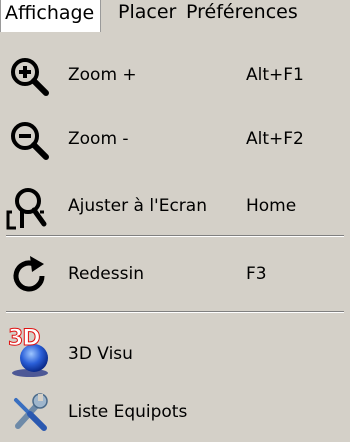 This screenshot has width=350, height=442. Describe the element at coordinates (271, 206) in the screenshot. I see `zoom-fit-shortcut: Home` at that location.